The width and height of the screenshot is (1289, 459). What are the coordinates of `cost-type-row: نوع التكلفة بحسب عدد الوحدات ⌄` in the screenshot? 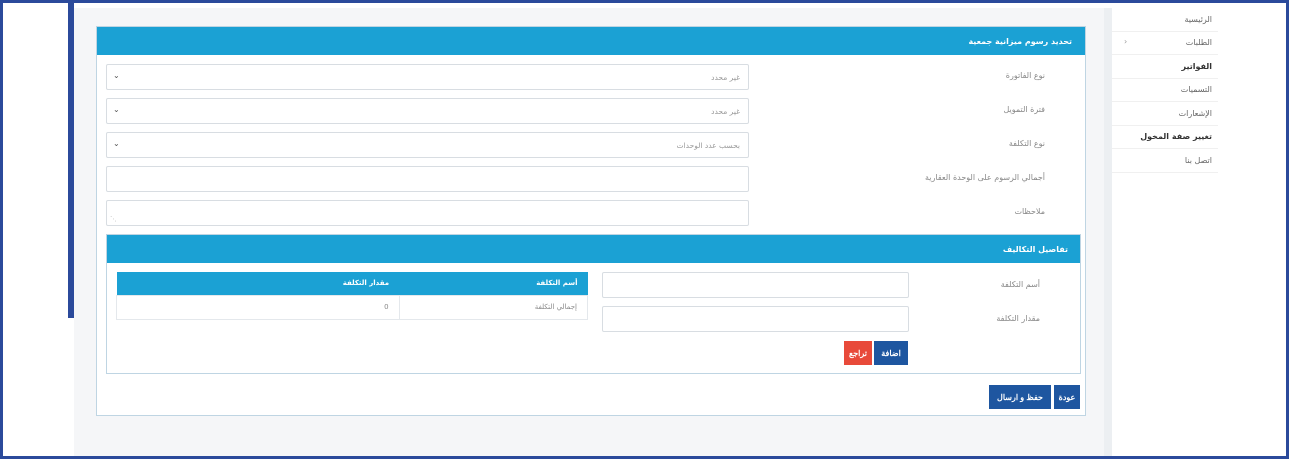 It's located at (591, 145).